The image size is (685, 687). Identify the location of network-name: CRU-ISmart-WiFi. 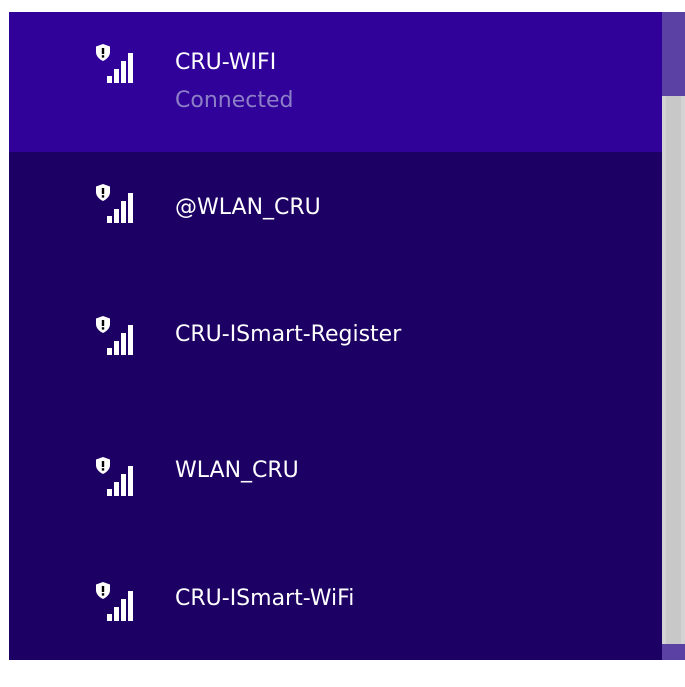
(265, 598).